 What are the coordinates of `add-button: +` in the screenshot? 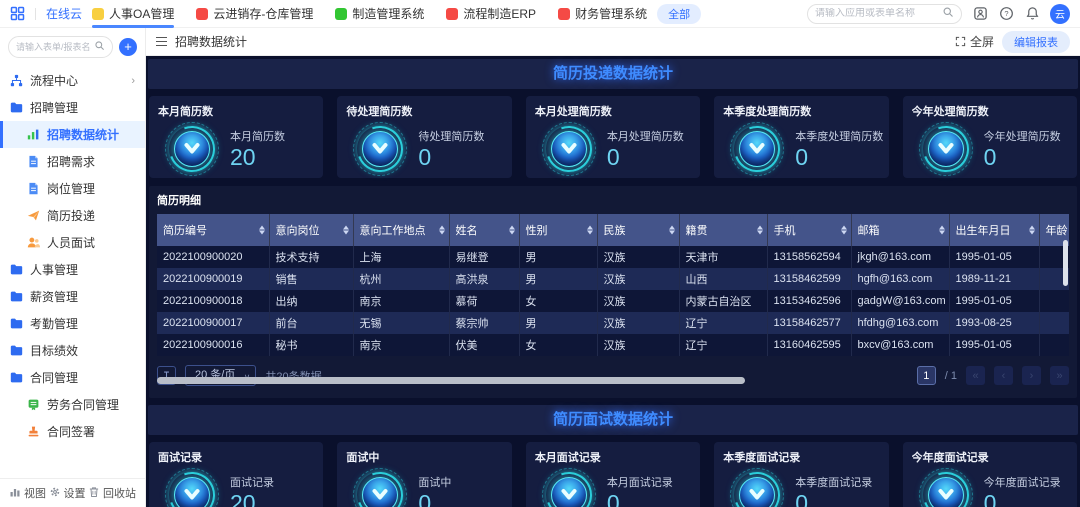 It's located at (128, 47).